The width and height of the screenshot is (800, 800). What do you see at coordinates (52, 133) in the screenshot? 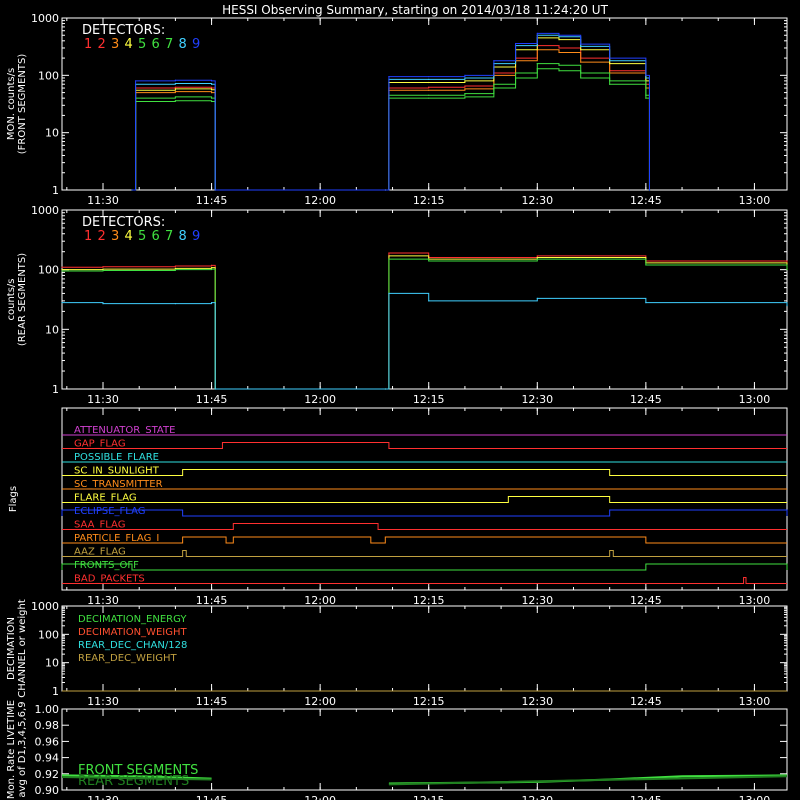
I see `y-tick-label: 10` at bounding box center [52, 133].